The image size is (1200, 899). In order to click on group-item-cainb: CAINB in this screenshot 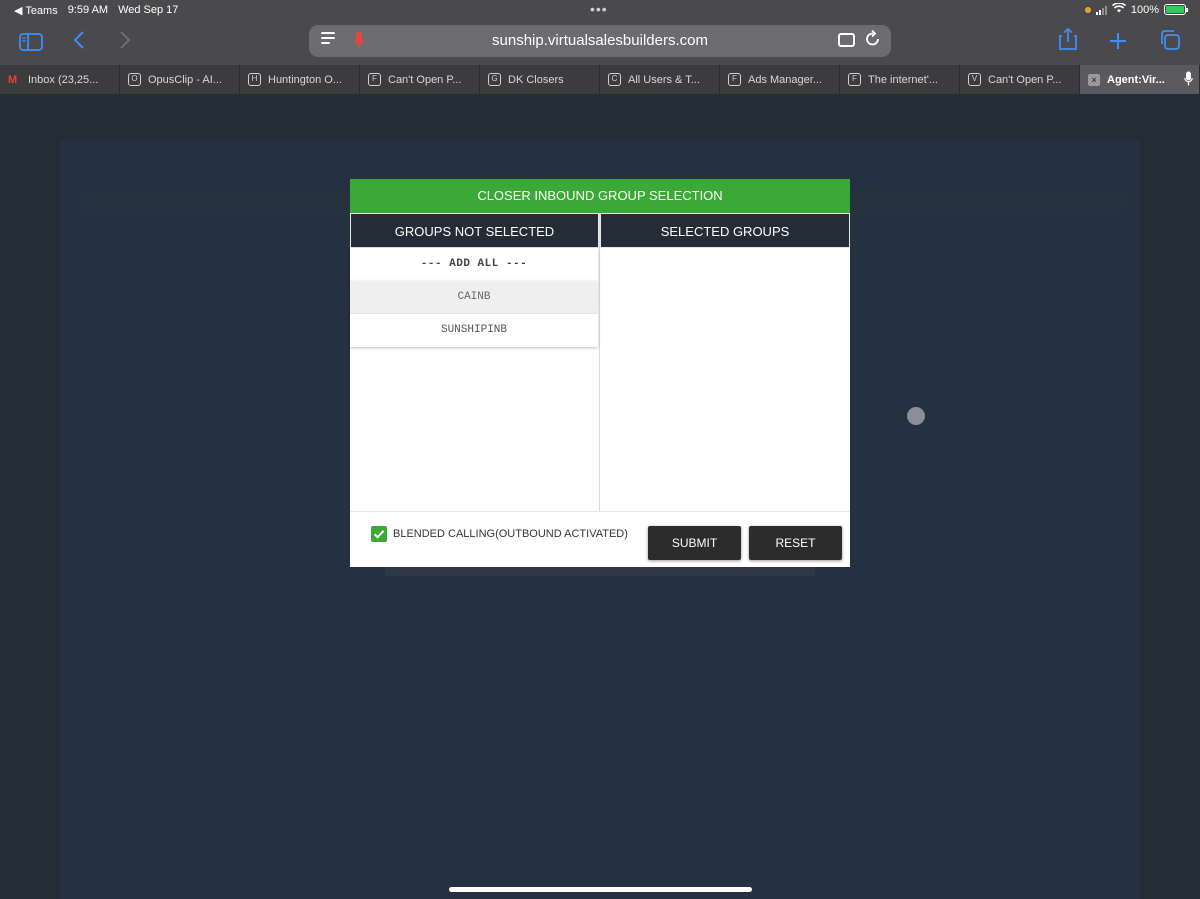, I will do `click(474, 297)`.